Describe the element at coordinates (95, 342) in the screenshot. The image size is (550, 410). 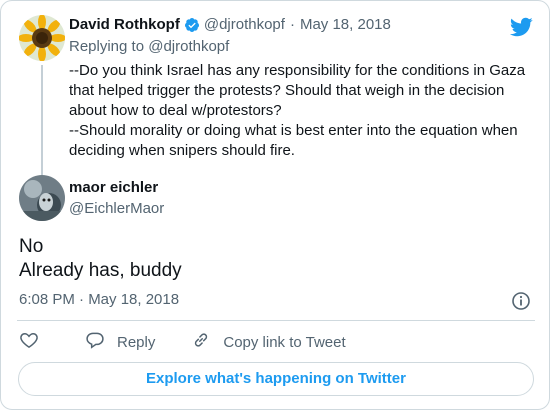
I see `speech-bubble-icon` at that location.